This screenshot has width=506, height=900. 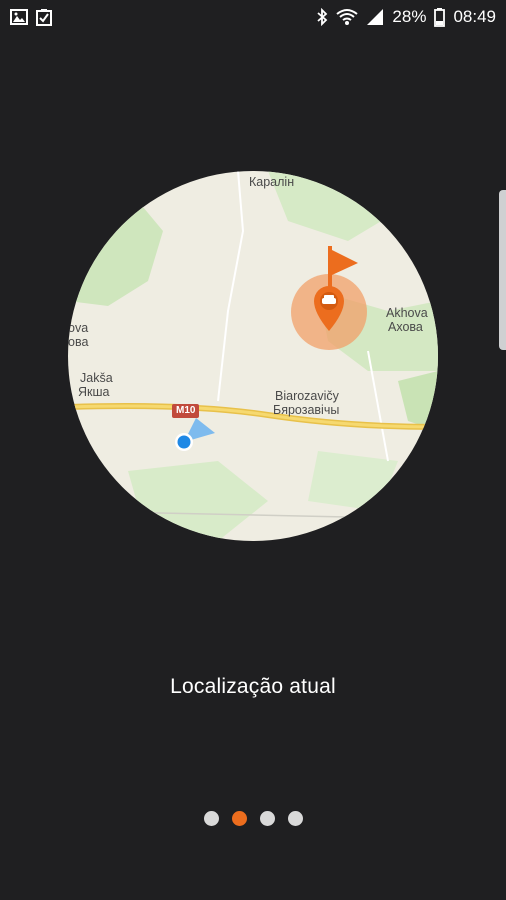 I want to click on wifi-icon, so click(x=347, y=17).